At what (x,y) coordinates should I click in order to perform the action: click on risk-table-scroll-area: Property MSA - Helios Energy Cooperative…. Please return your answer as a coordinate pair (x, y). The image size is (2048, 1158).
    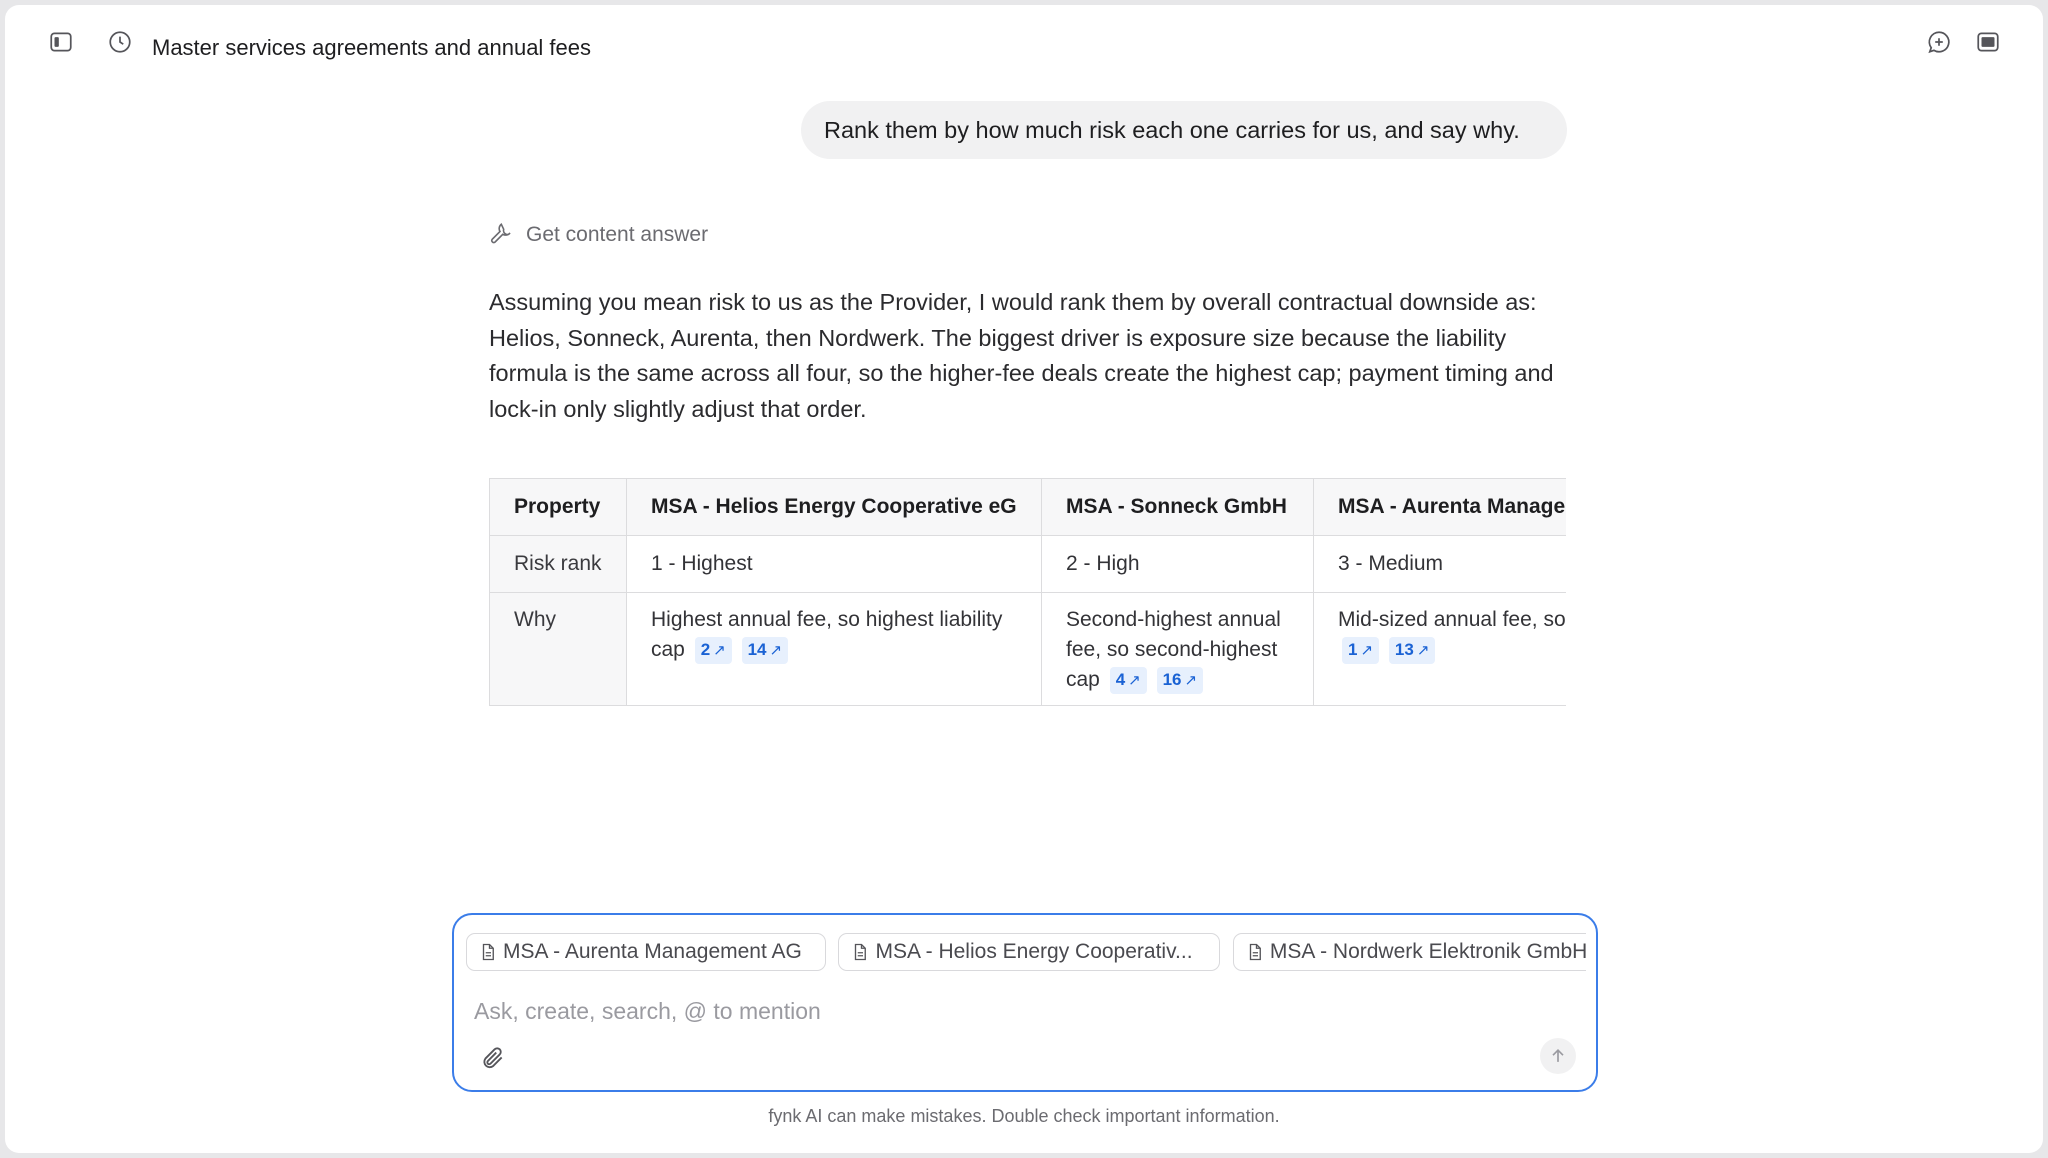
    Looking at the image, I should click on (1027, 594).